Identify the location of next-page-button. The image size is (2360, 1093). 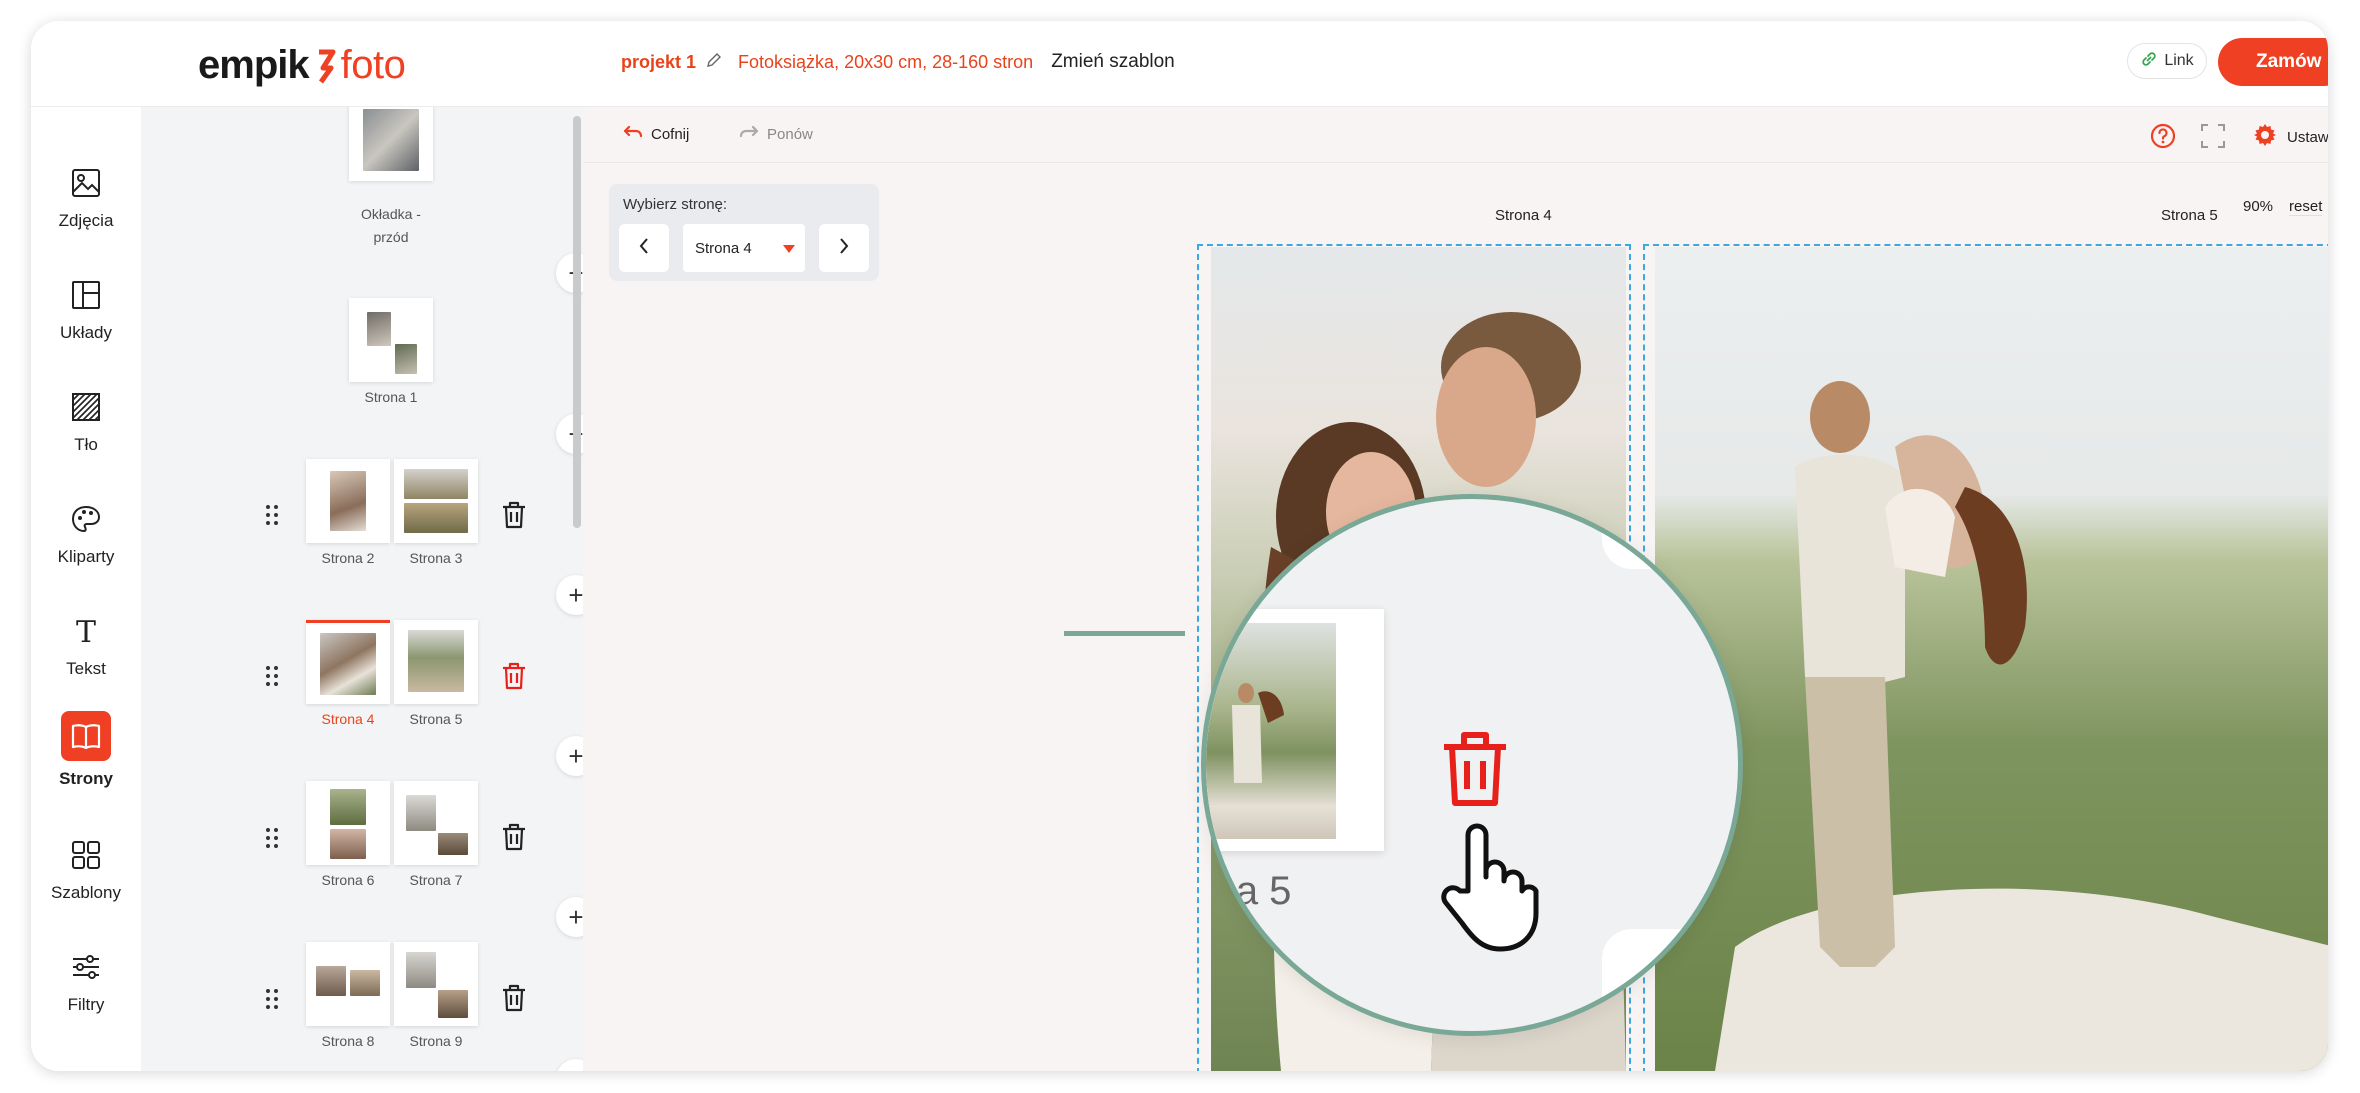
(844, 248).